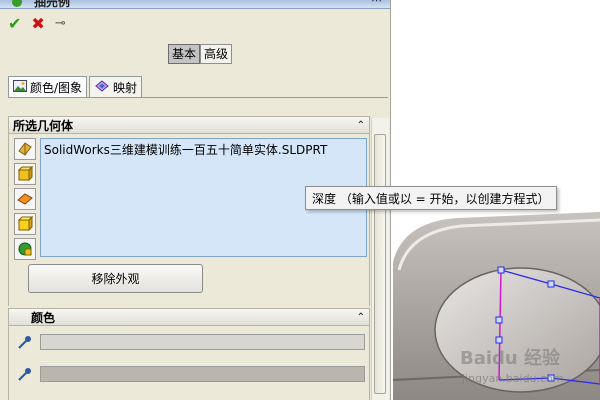  I want to click on color-swatch-primary, so click(202, 342).